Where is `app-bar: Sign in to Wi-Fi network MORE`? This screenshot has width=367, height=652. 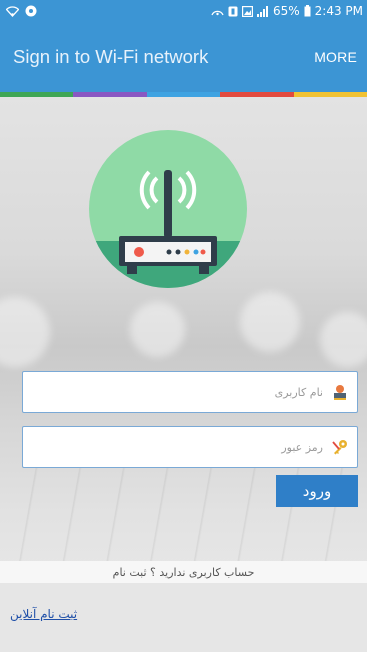
app-bar: Sign in to Wi-Fi network MORE is located at coordinates (183, 57).